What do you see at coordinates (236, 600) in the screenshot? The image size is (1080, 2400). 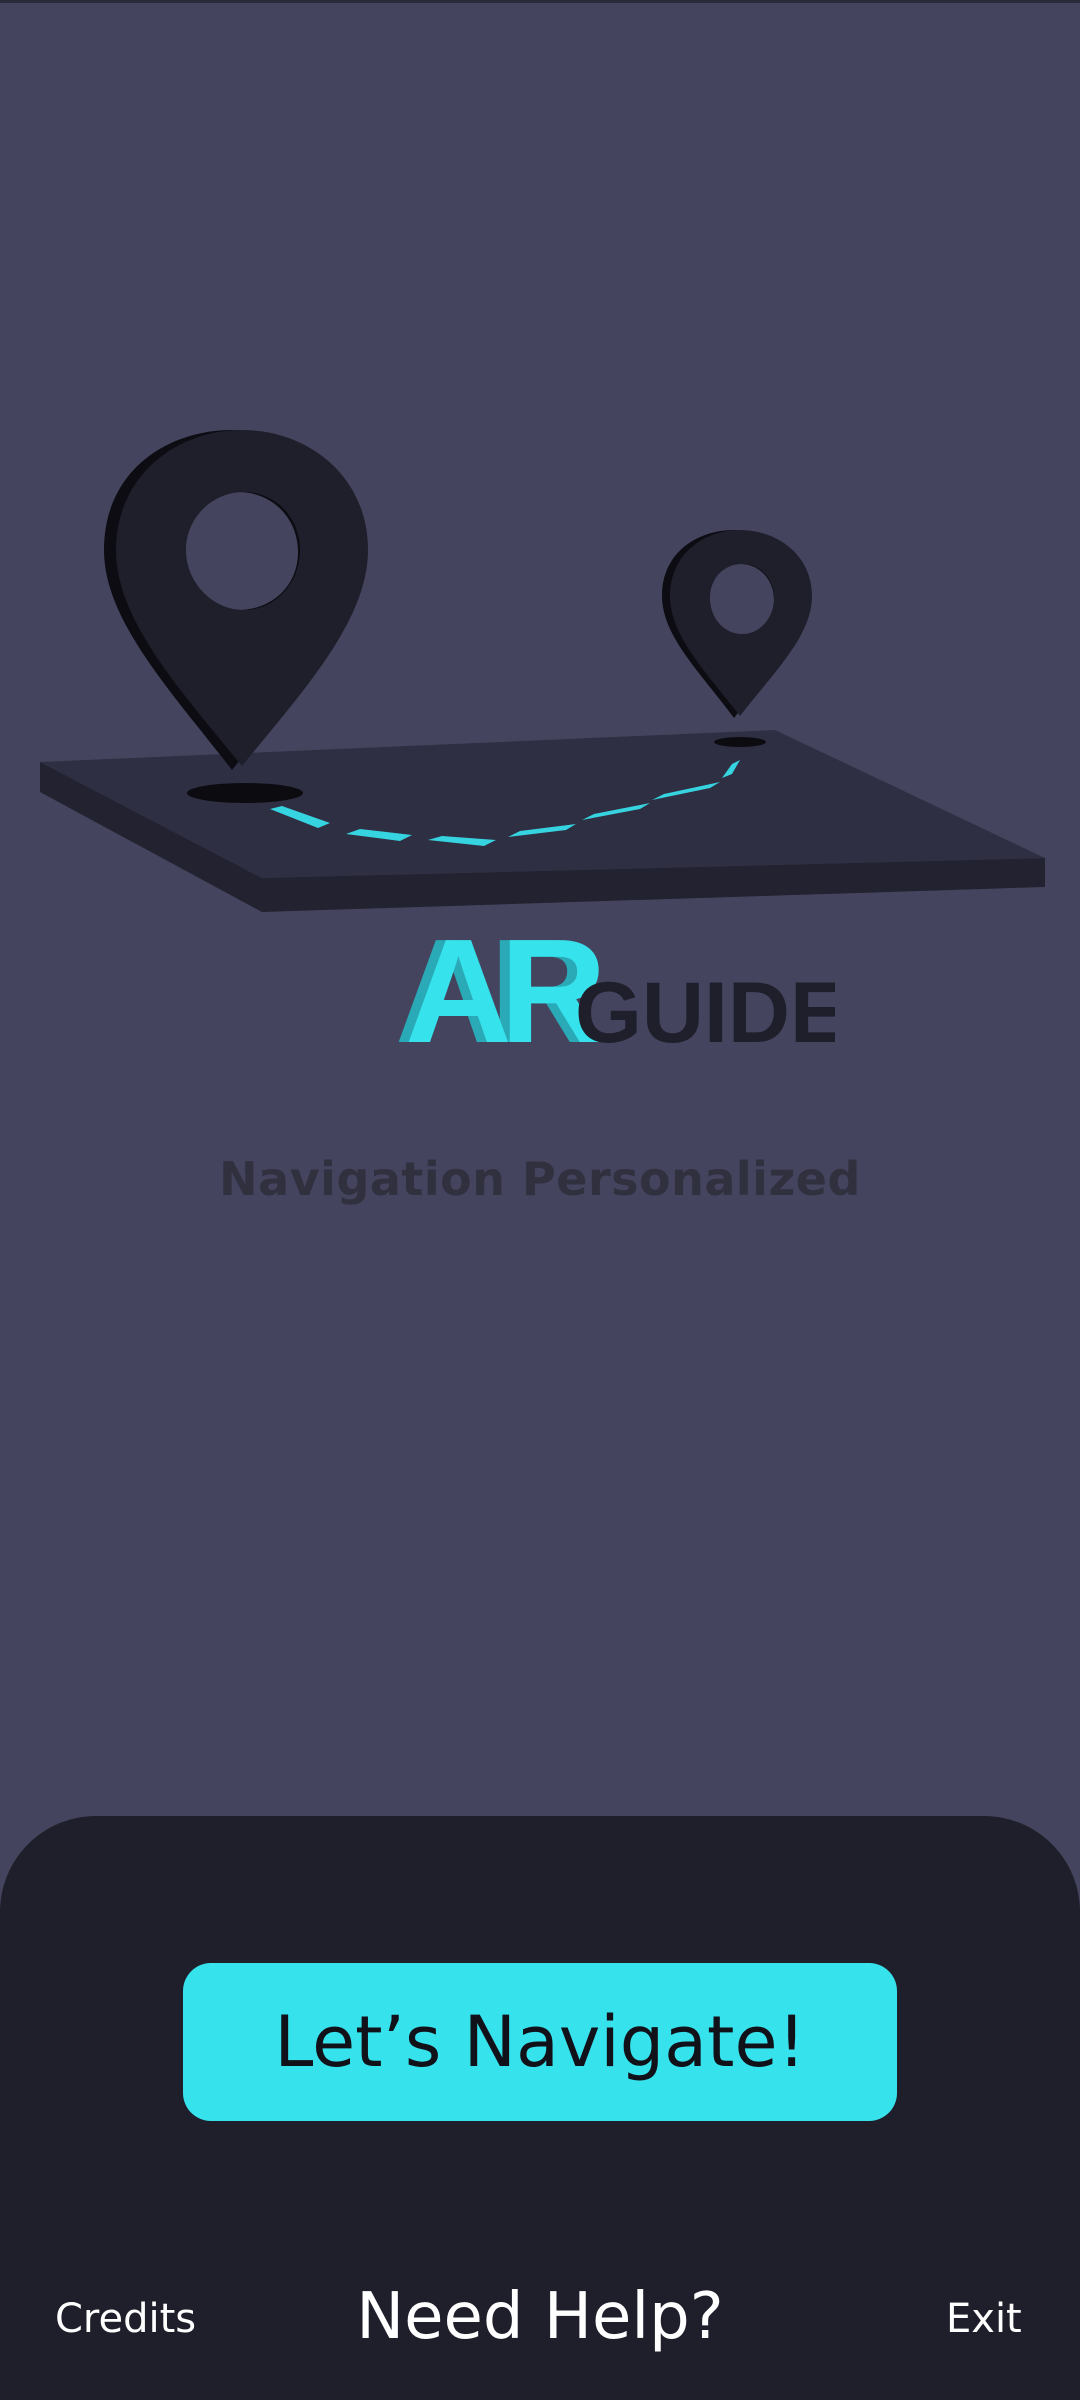 I see `large-pin-icon` at bounding box center [236, 600].